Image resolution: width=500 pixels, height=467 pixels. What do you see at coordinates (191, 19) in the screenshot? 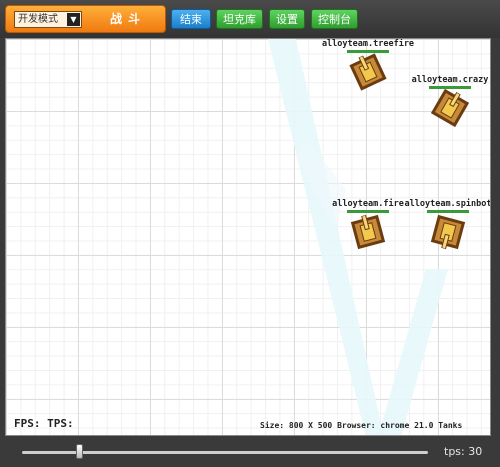
I see `end-button: 结束` at bounding box center [191, 19].